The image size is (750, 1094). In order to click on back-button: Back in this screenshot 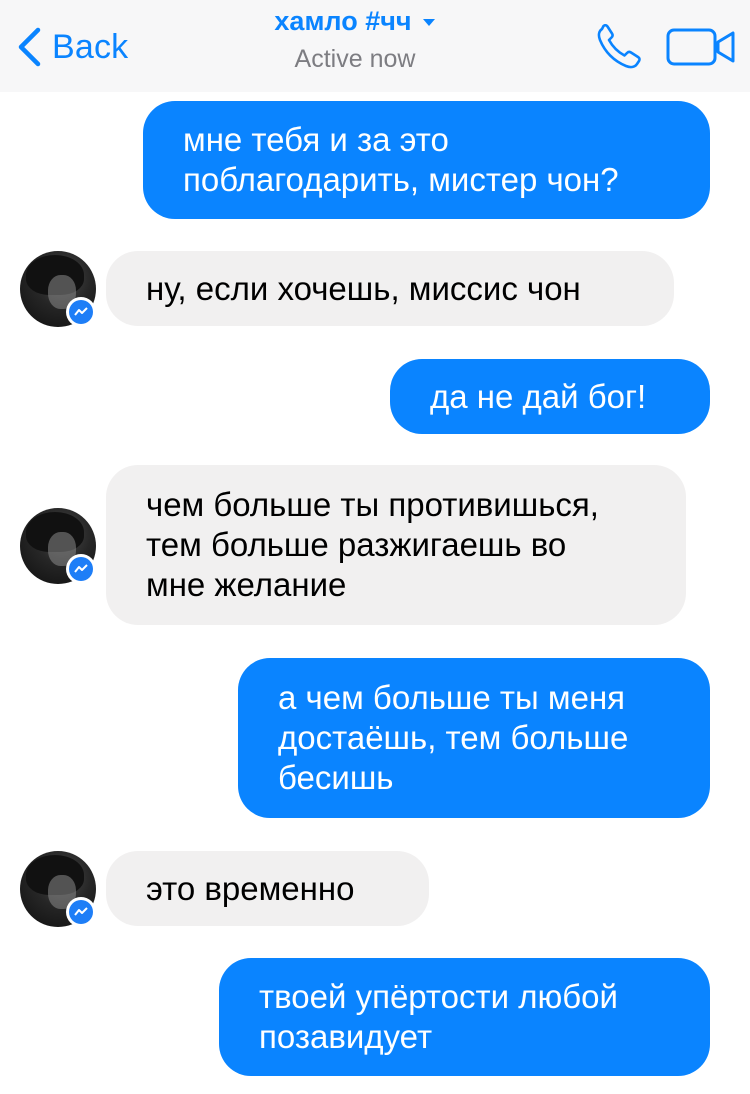, I will do `click(72, 47)`.